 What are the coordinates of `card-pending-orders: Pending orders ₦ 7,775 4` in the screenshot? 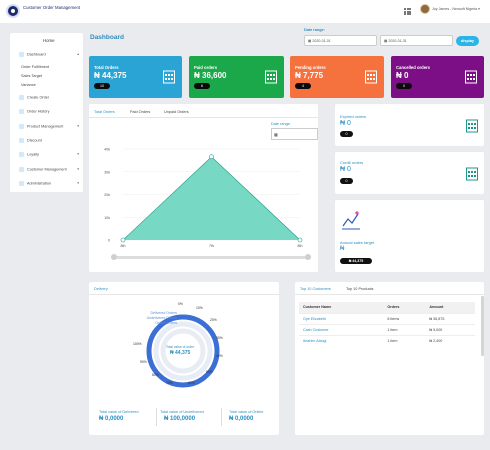 It's located at (337, 77).